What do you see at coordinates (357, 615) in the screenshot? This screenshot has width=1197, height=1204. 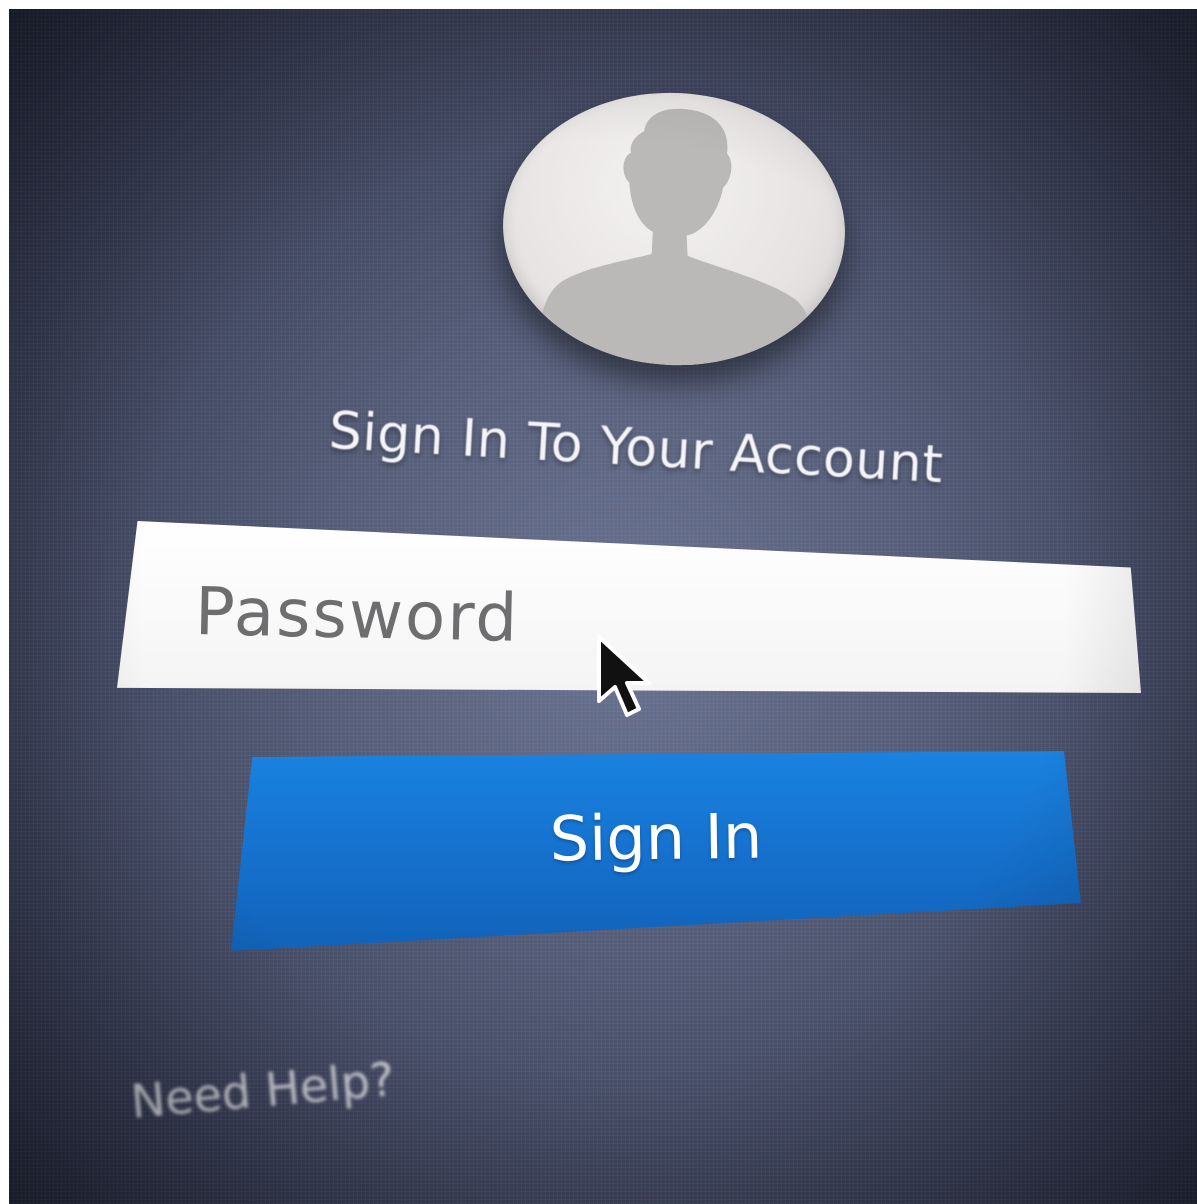 I see `password-placeholder: Password` at bounding box center [357, 615].